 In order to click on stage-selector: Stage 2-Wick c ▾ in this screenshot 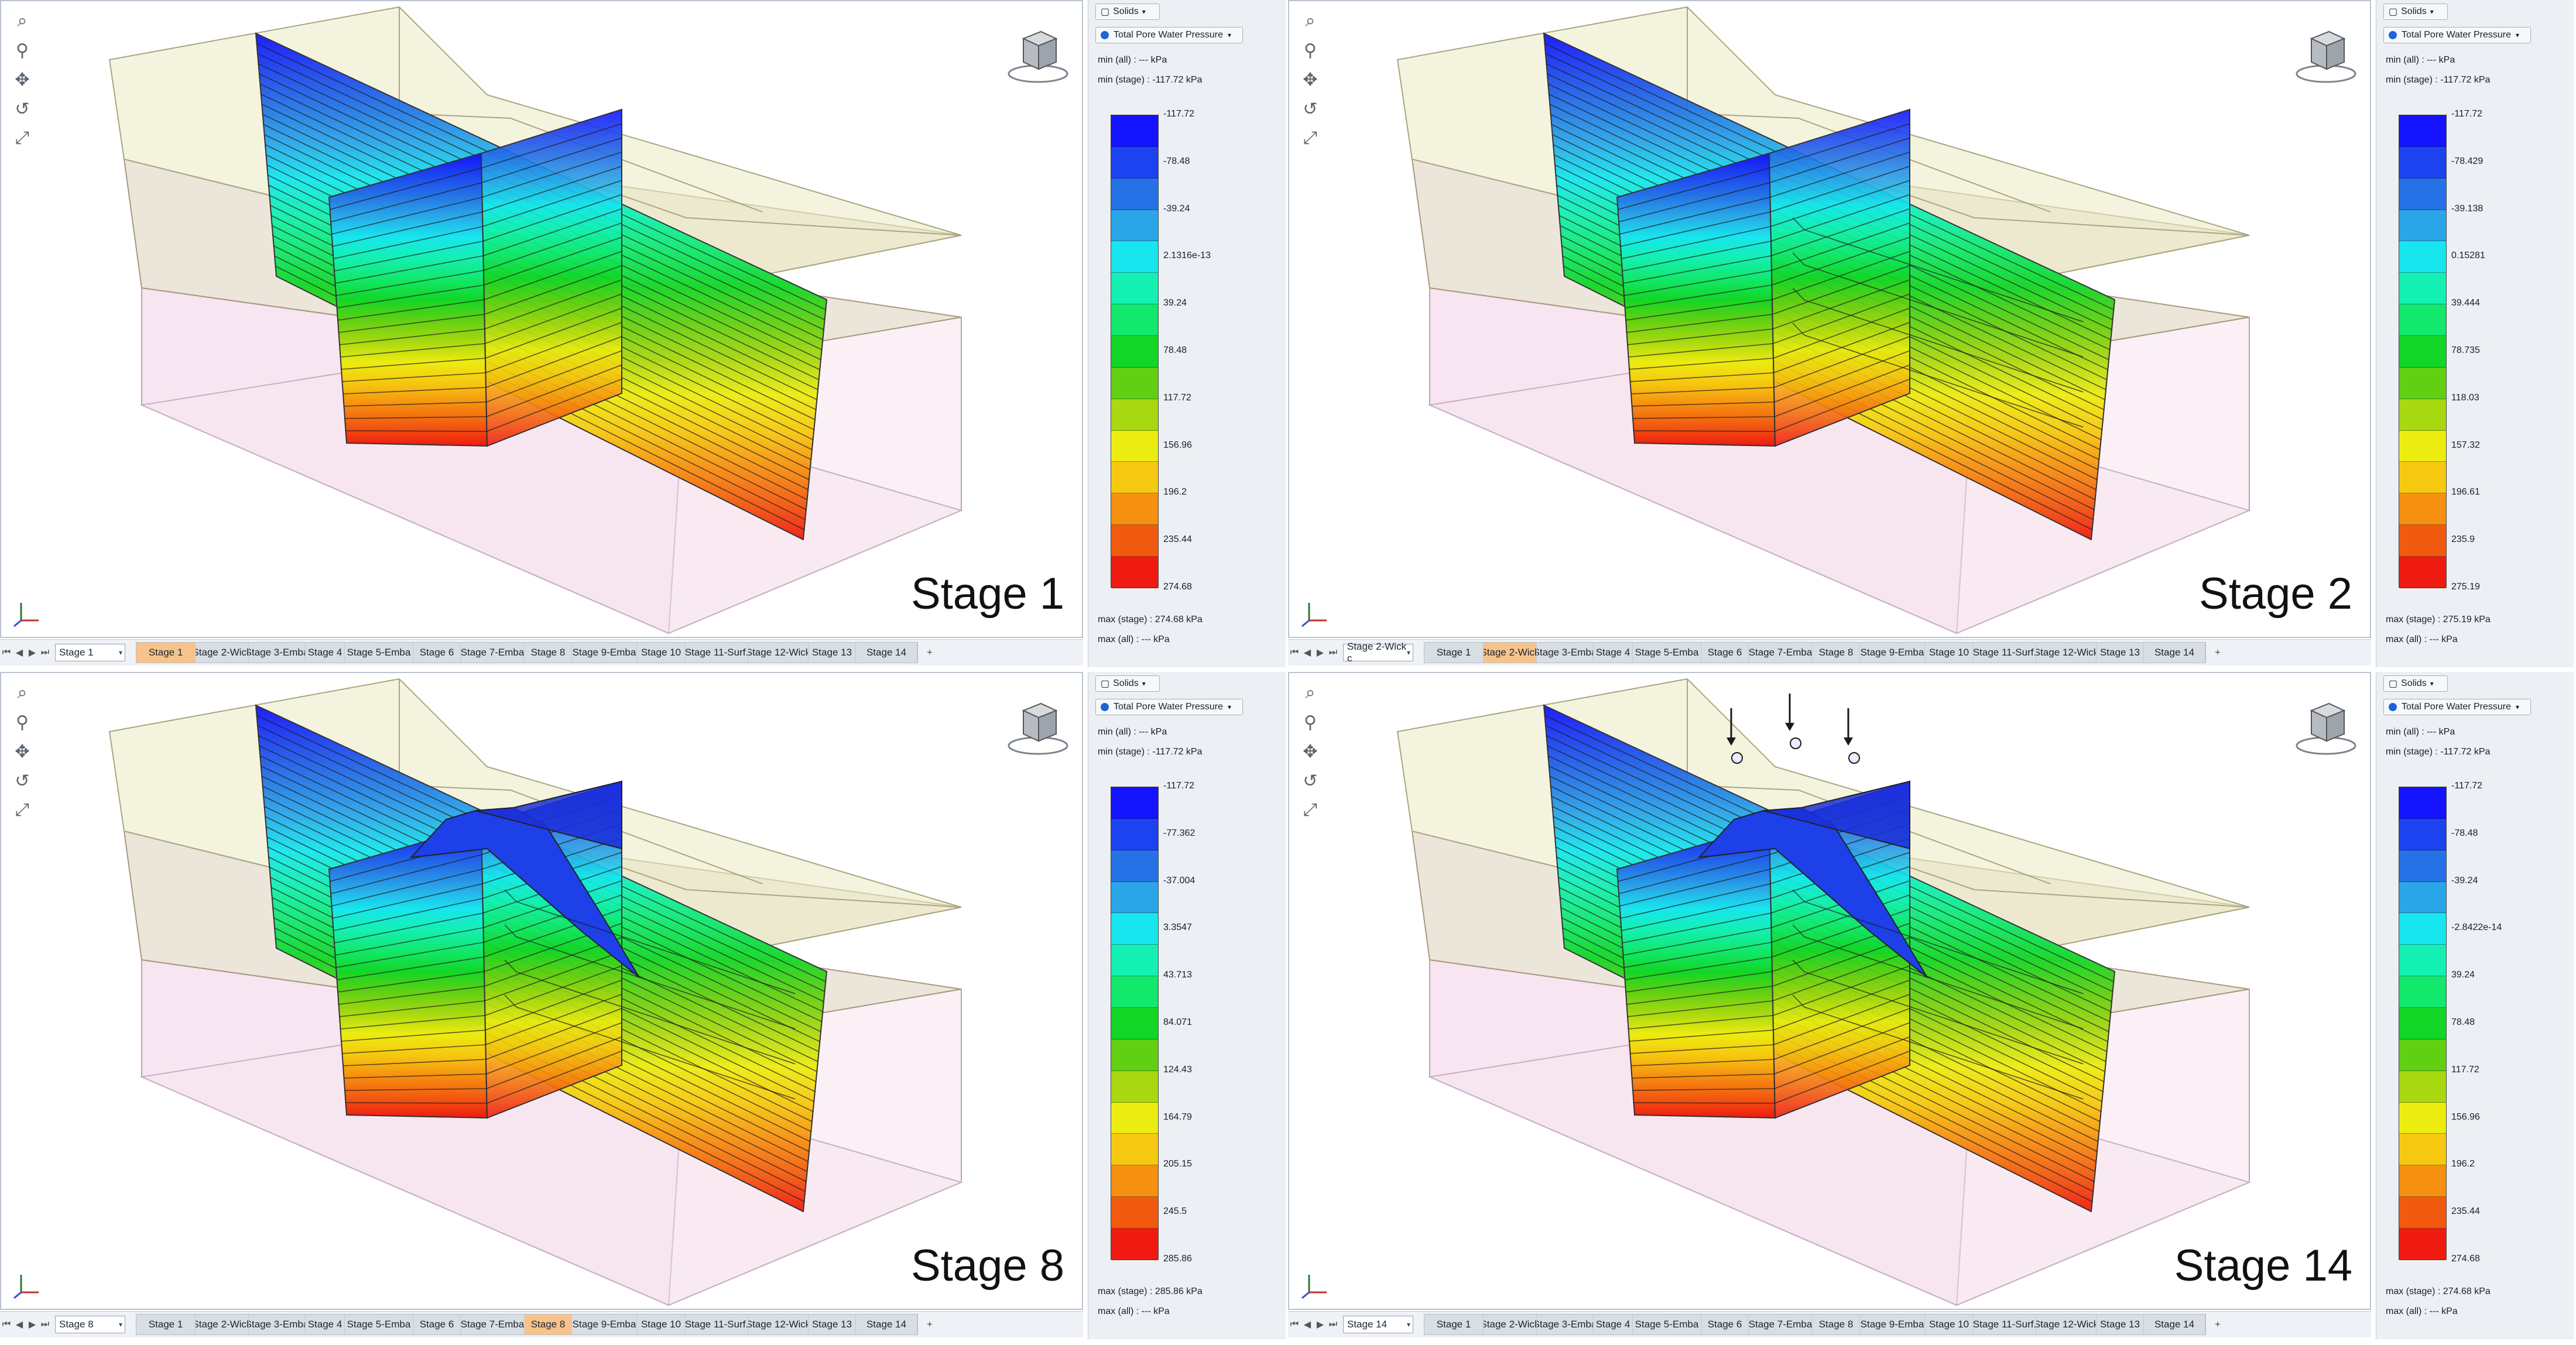, I will do `click(1378, 652)`.